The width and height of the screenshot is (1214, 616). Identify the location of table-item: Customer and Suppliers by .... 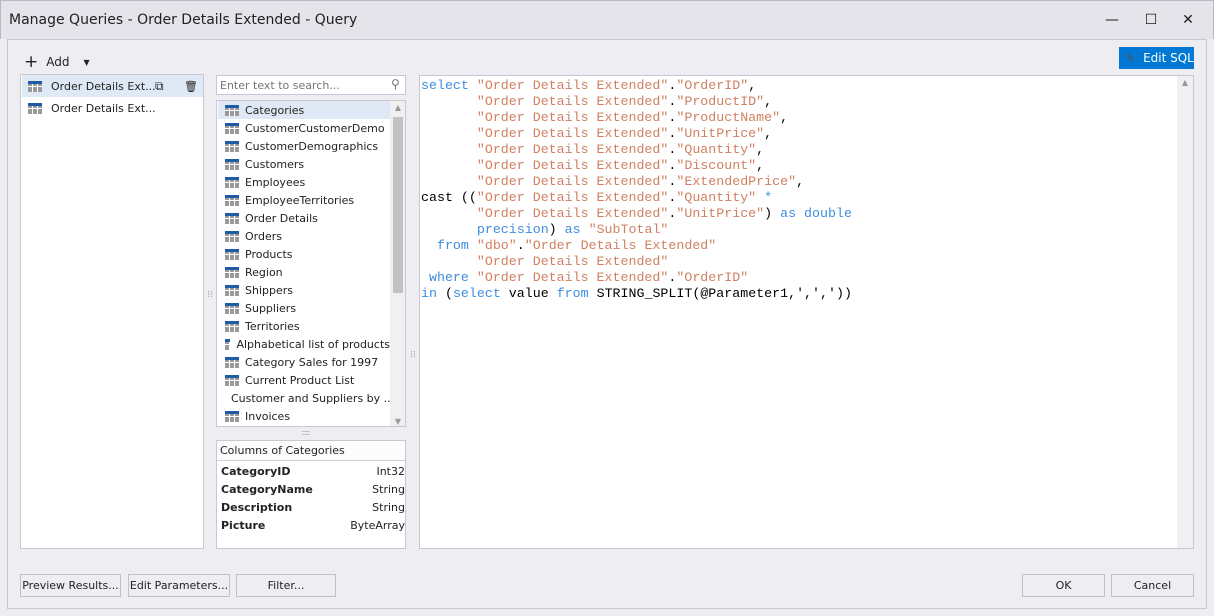
(304, 398).